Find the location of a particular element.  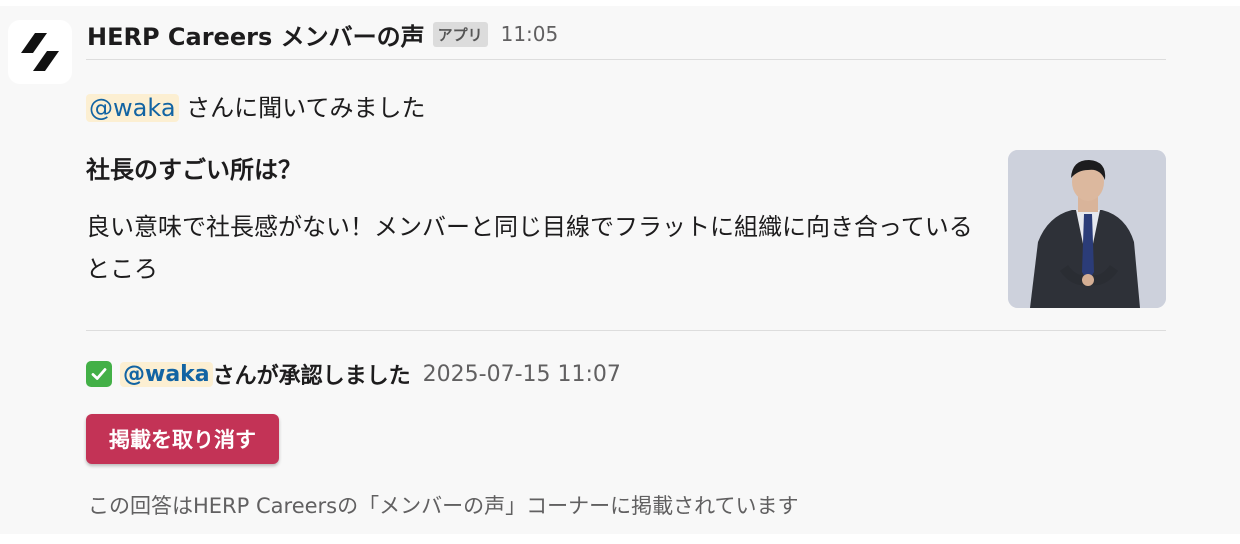

approval-timestamp: 2025-07-15 11:07 is located at coordinates (521, 374).